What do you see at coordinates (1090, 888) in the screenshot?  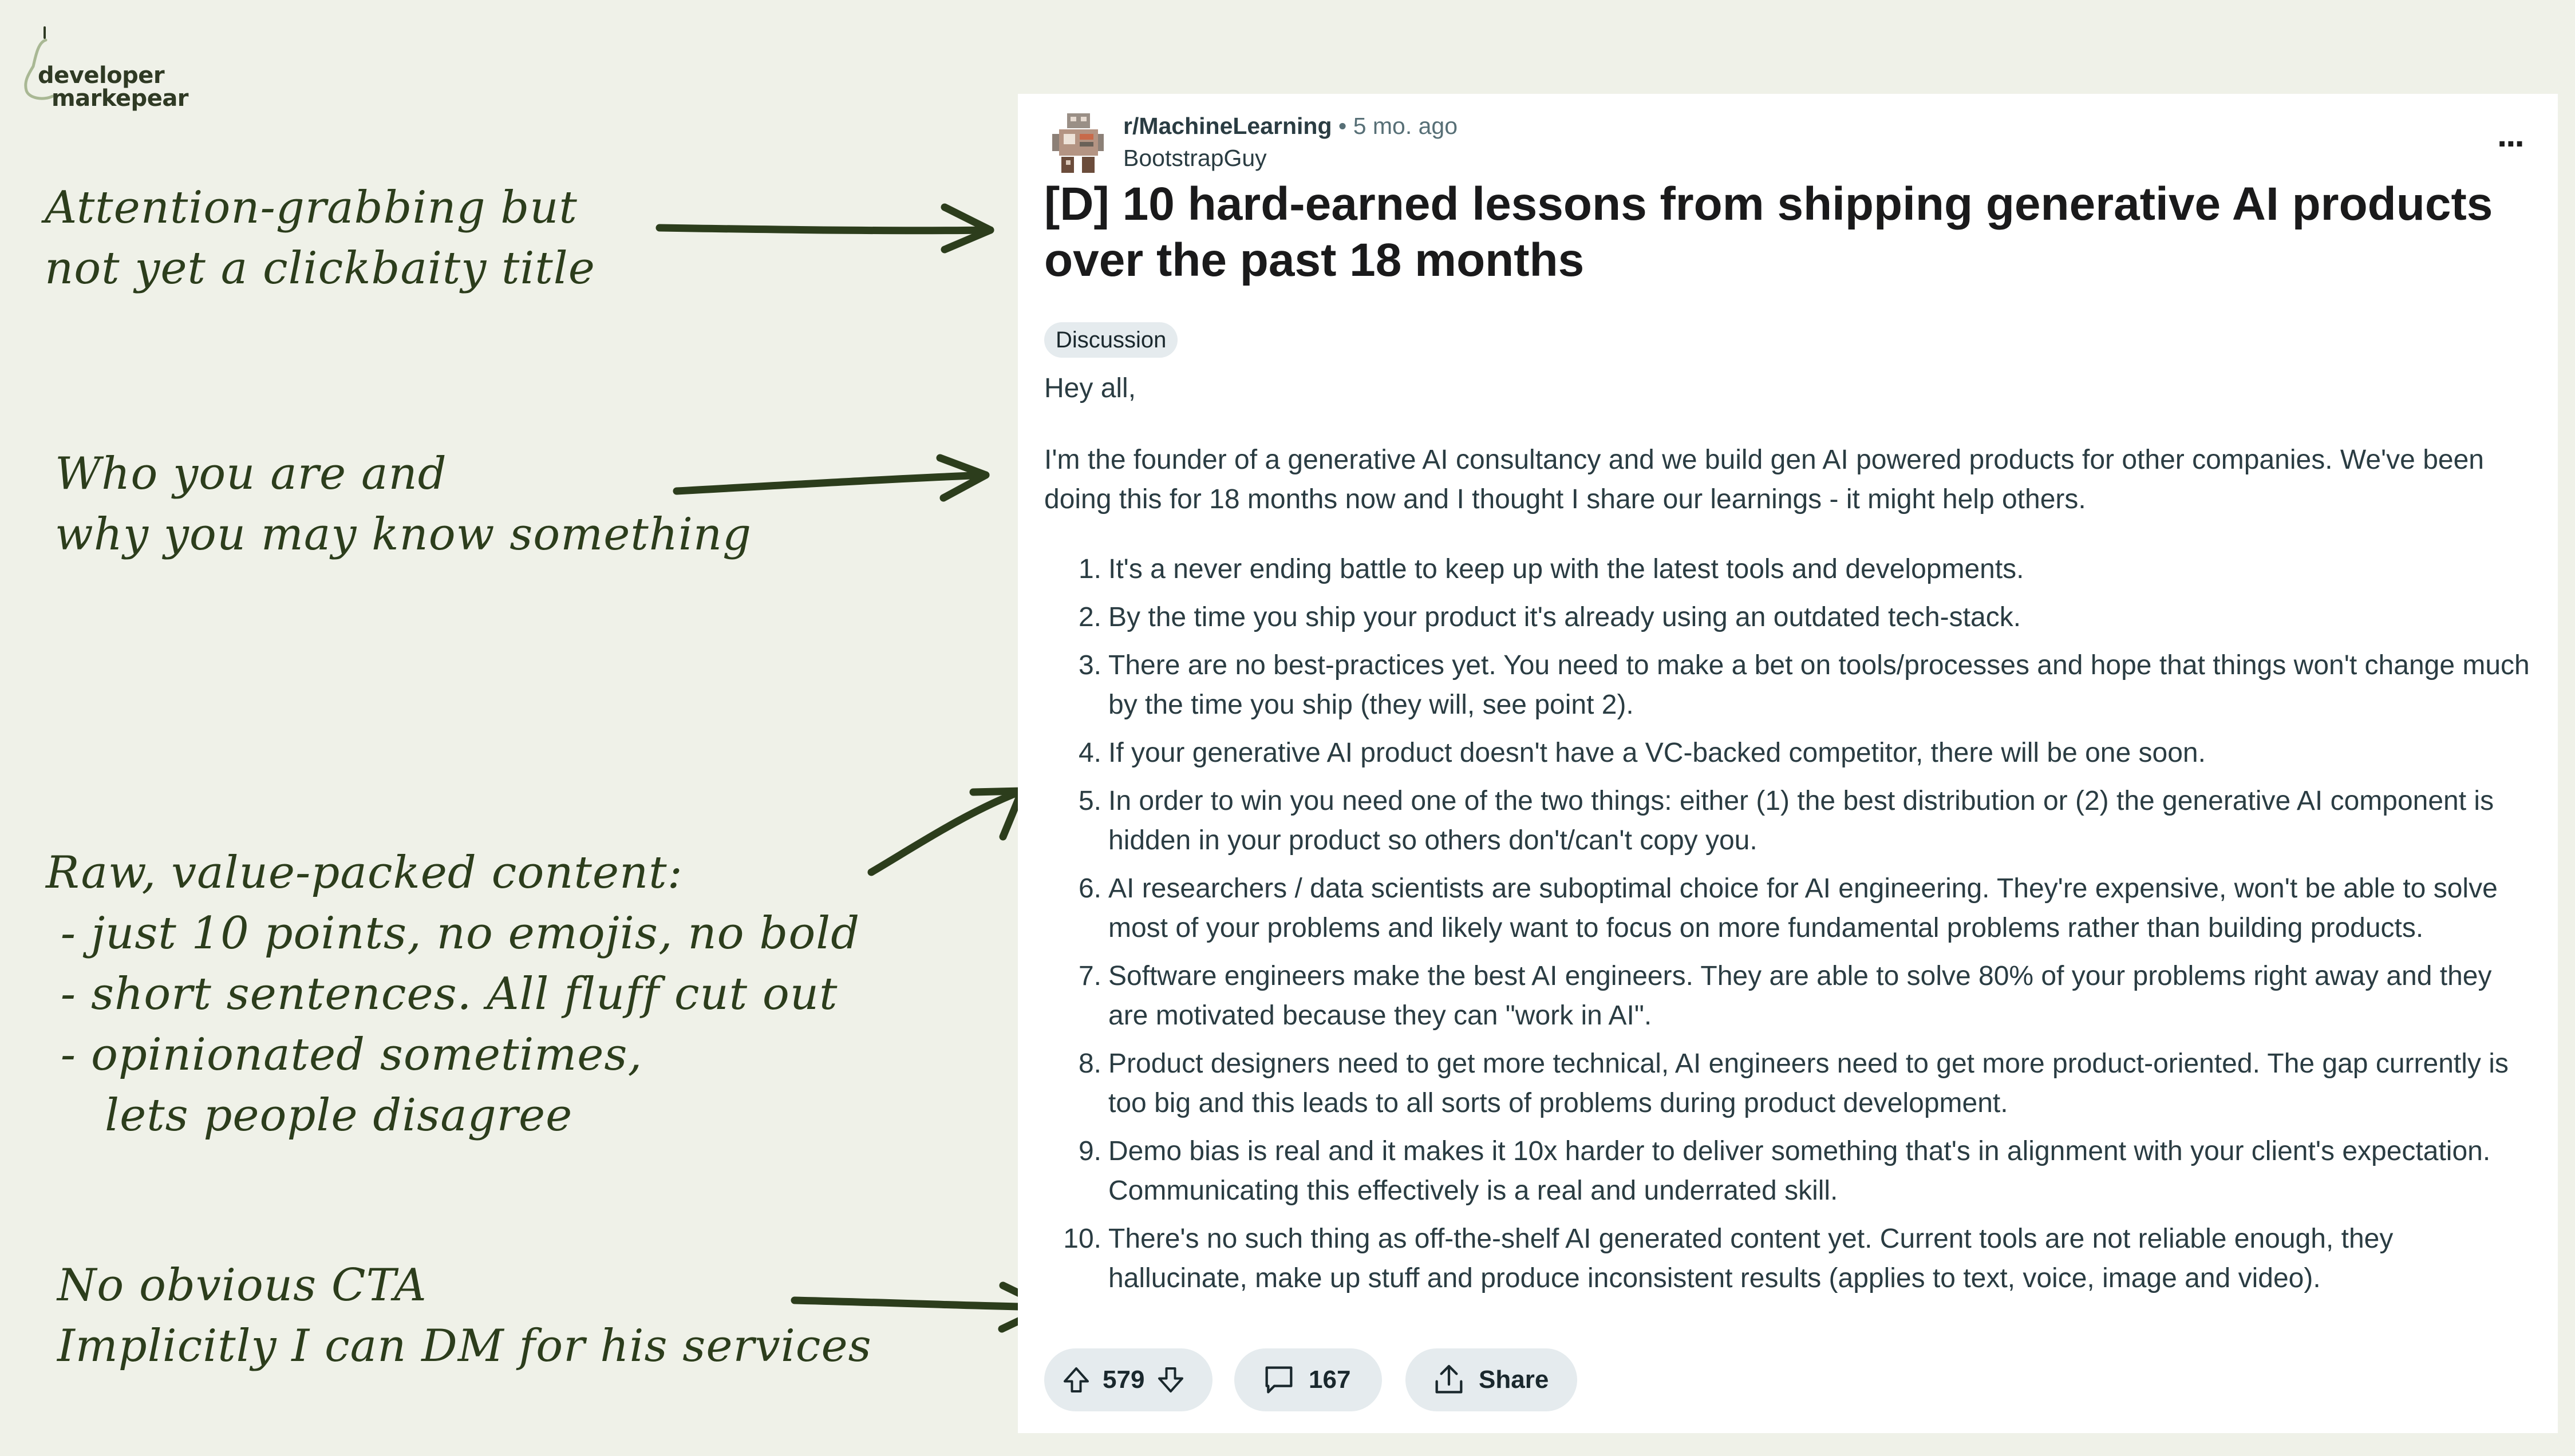 I see `list-item-number: 6.` at bounding box center [1090, 888].